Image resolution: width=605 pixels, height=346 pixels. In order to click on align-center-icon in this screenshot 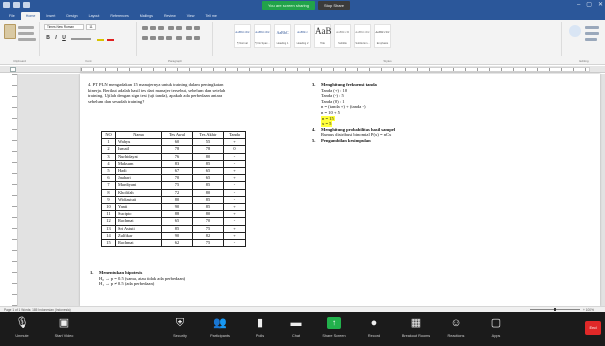, I will do `click(153, 38)`.